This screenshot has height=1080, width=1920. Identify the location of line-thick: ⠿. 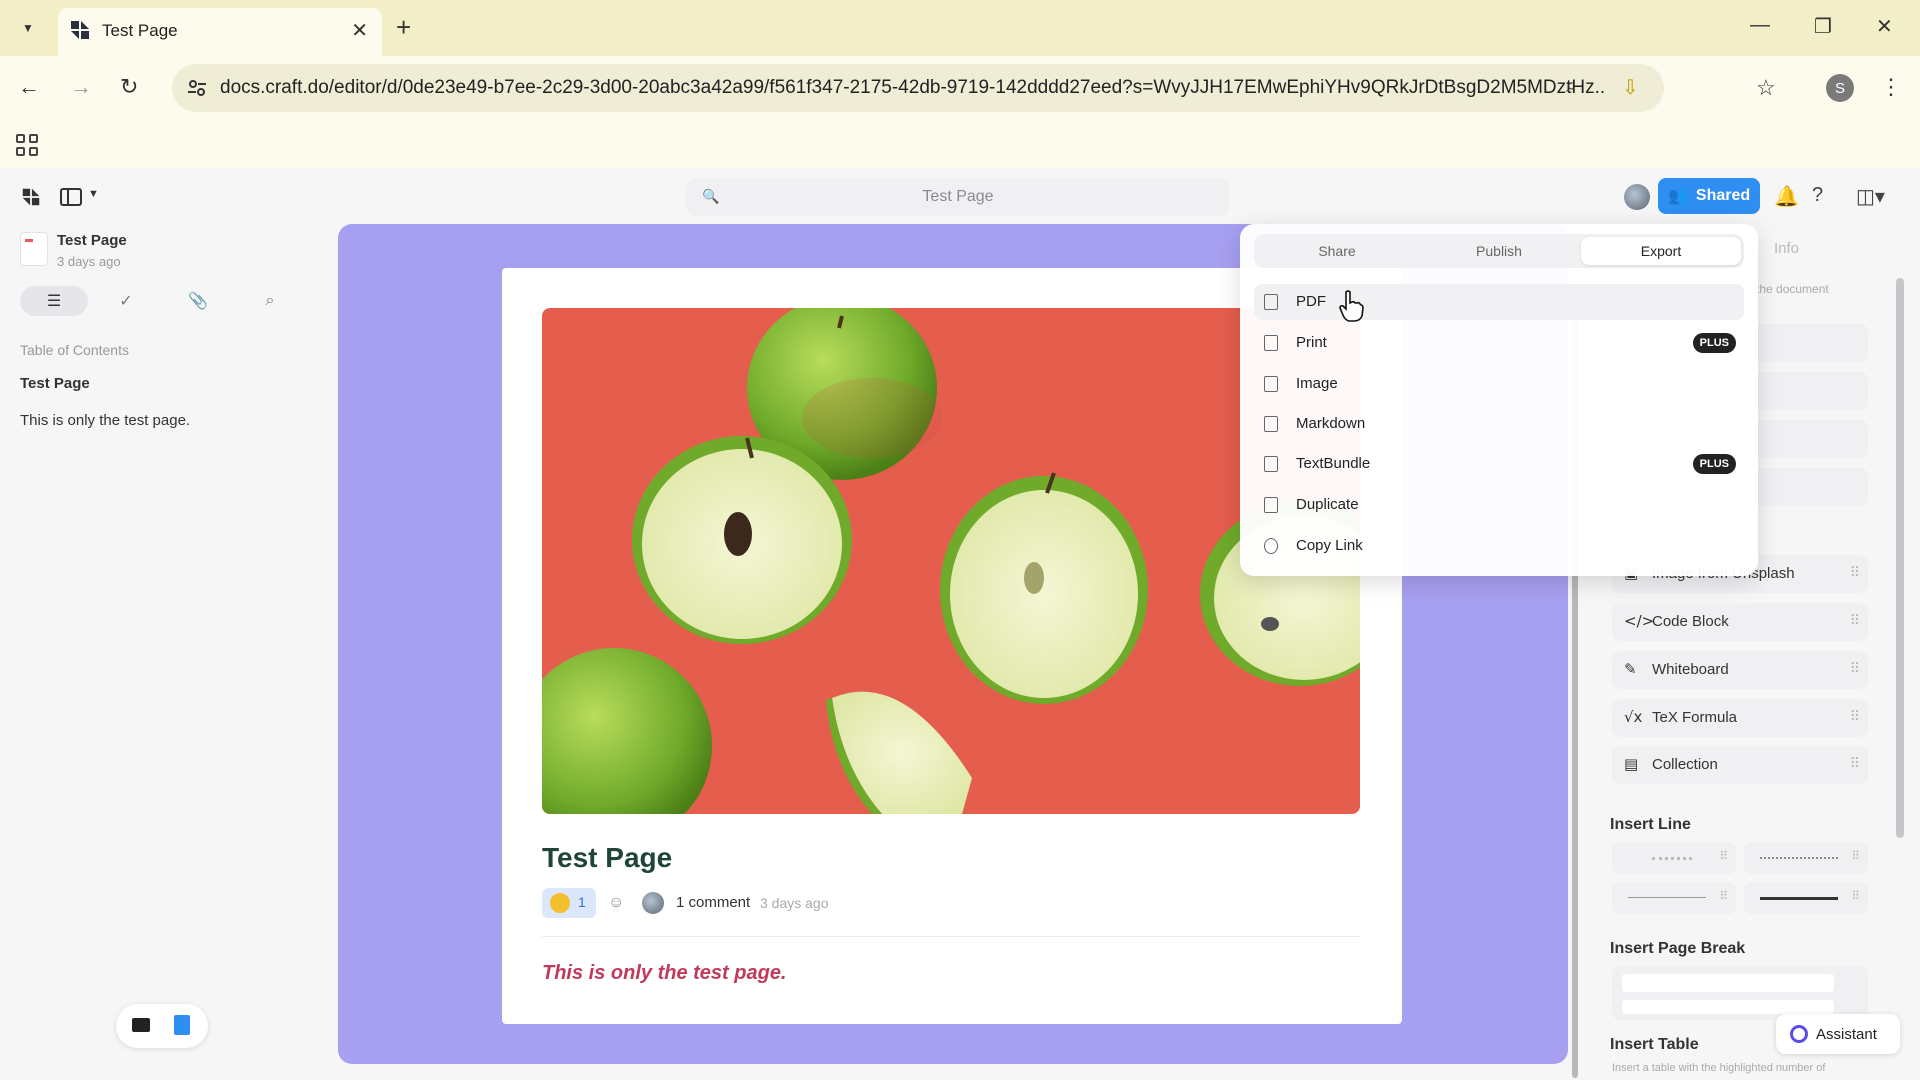
(1806, 898).